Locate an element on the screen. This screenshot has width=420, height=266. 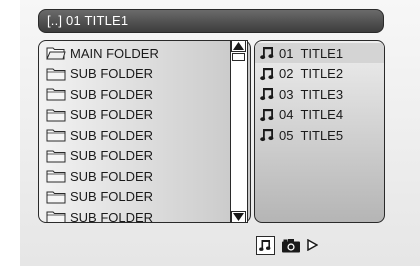
play-mode-icon is located at coordinates (312, 245).